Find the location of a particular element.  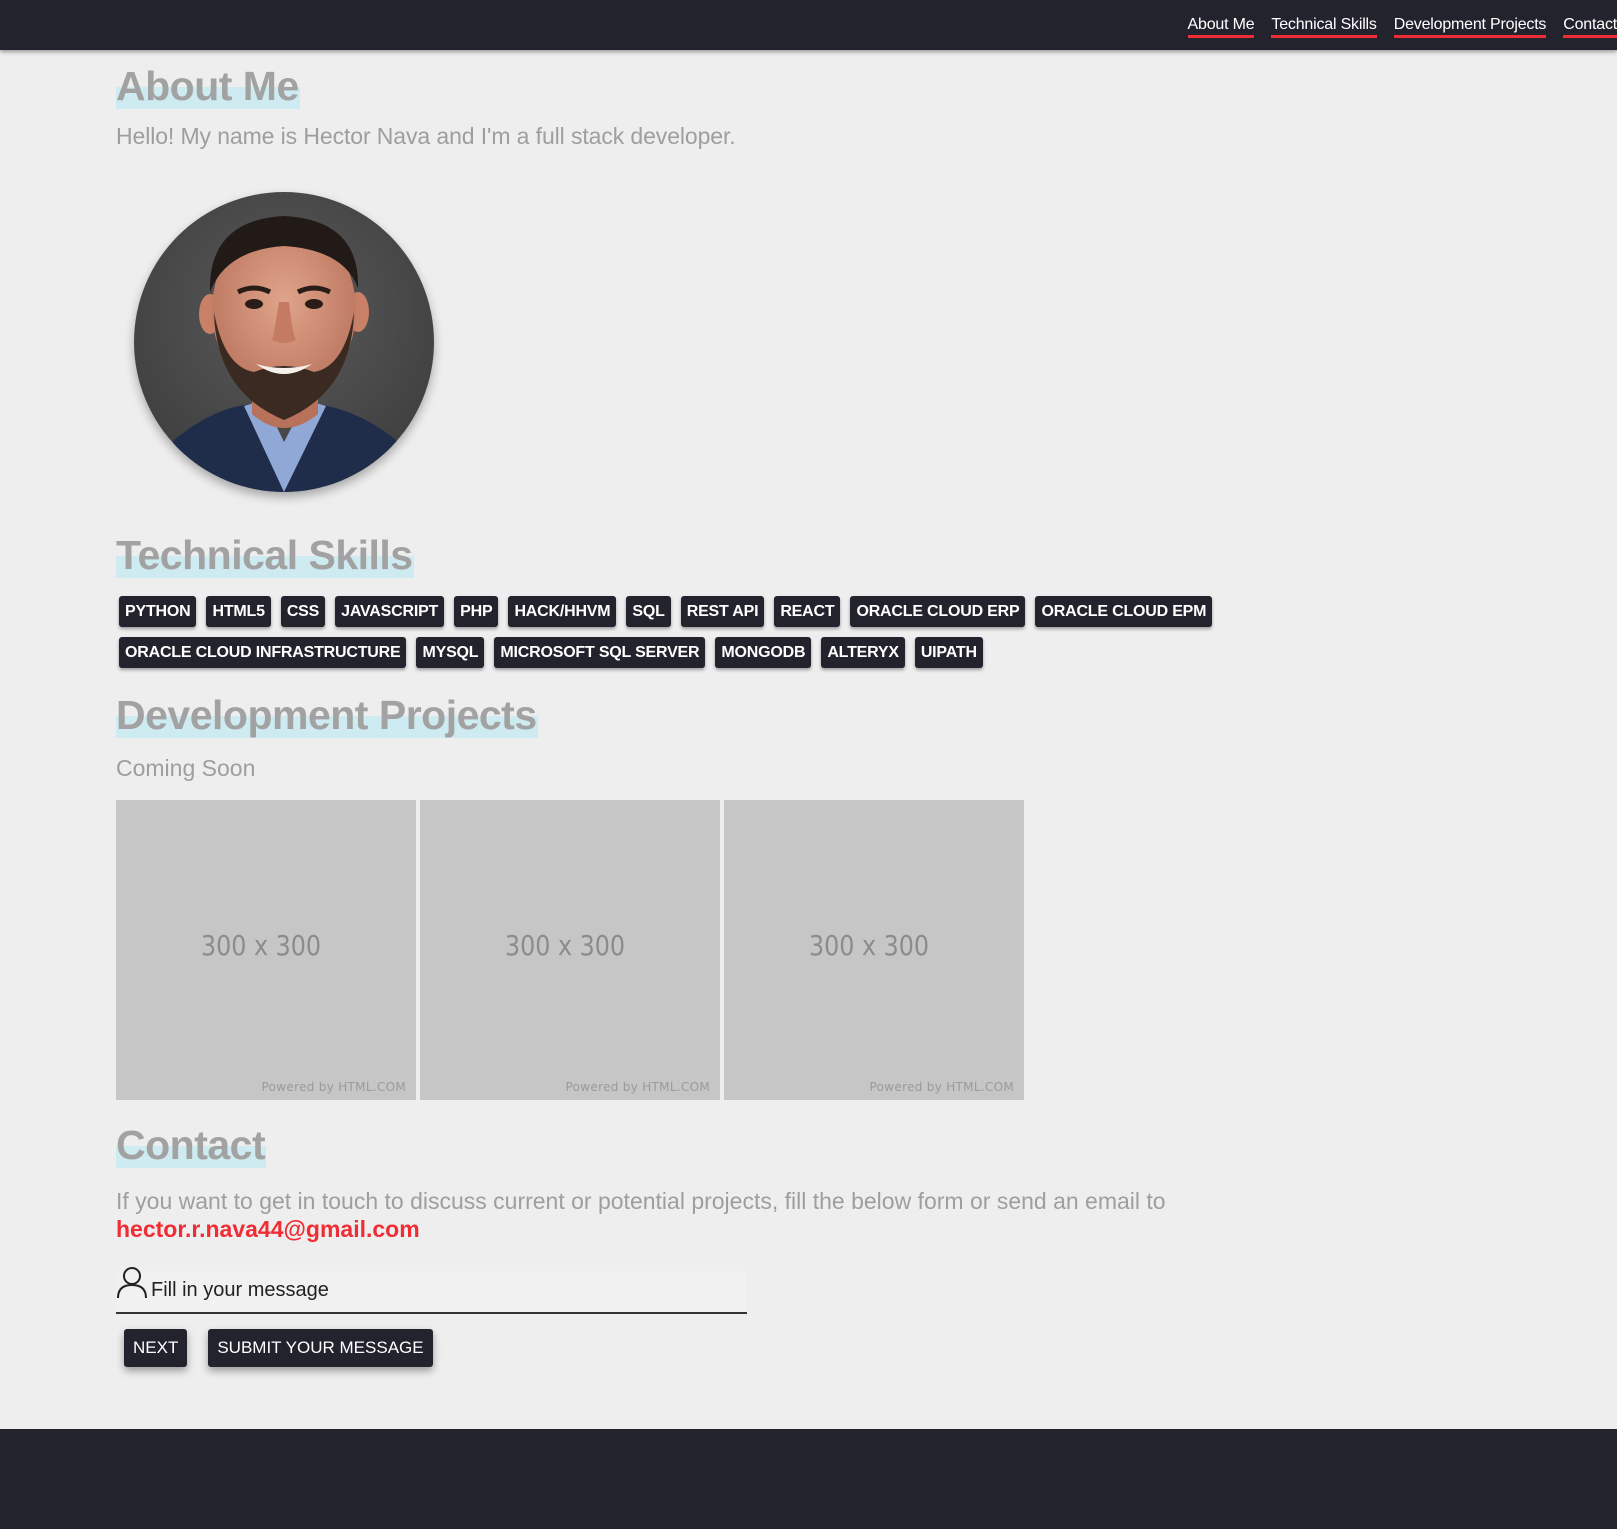

skill-chip: JAVASCRIPT is located at coordinates (390, 611).